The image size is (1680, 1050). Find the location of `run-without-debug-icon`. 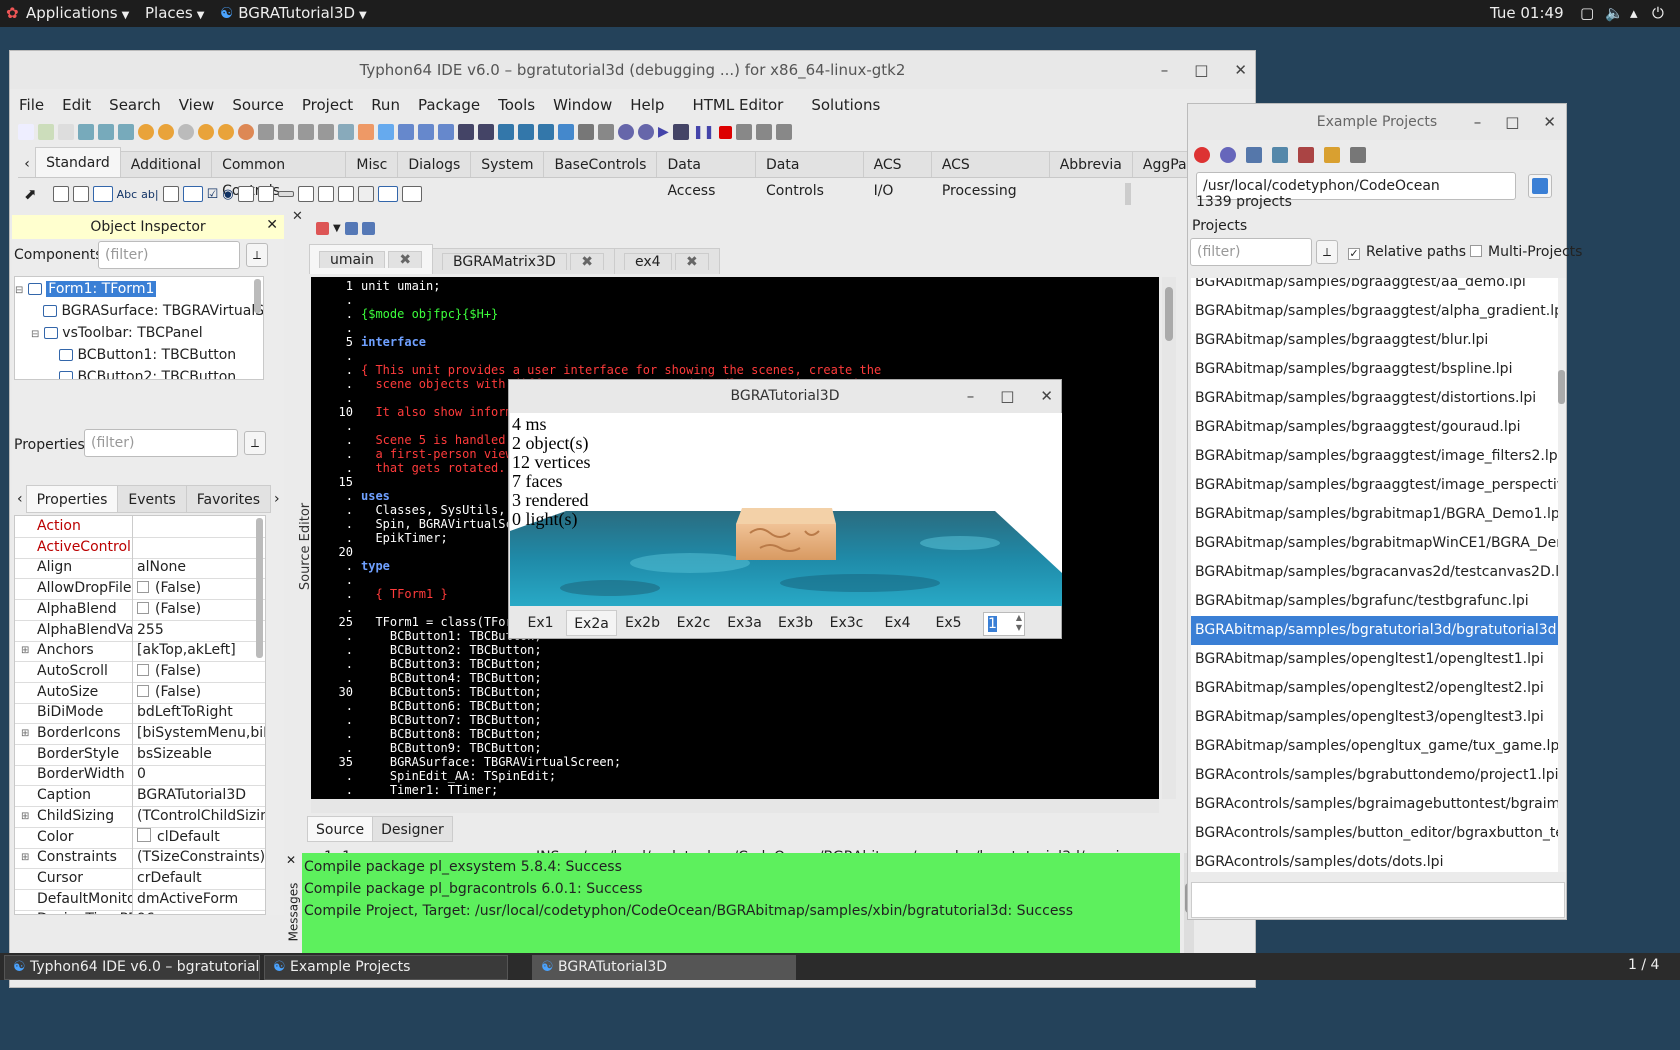

run-without-debug-icon is located at coordinates (680, 132).